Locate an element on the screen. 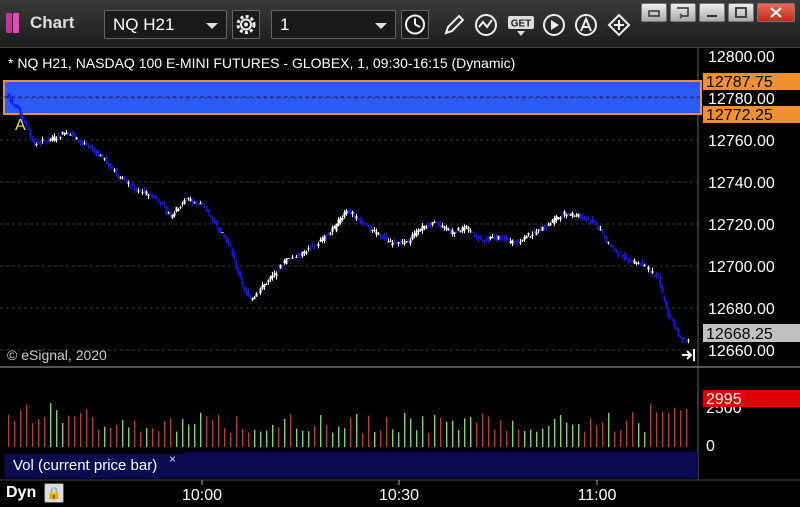 This screenshot has height=507, width=800. volume-study-label: Vol (current price bar) is located at coordinates (95, 466).